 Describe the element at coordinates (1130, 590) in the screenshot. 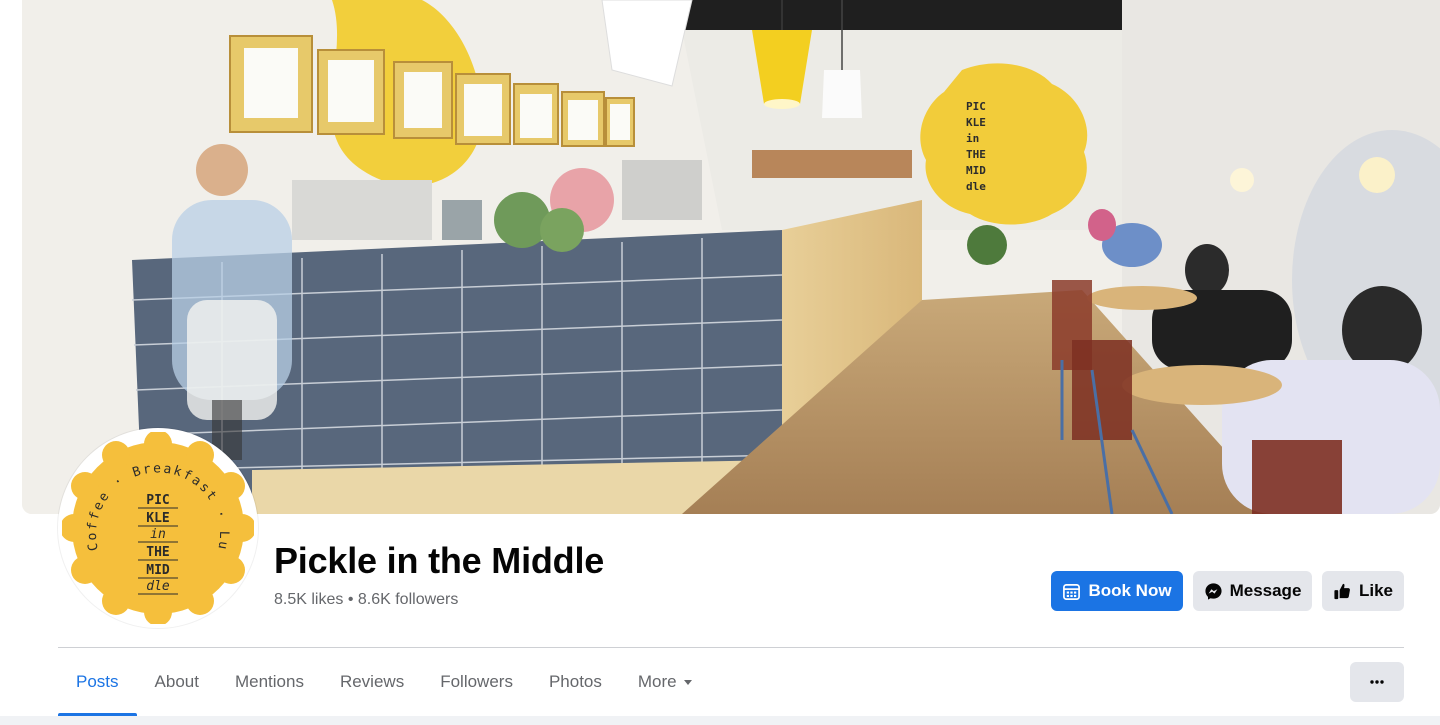

I see `book-now-label: Book Now` at that location.